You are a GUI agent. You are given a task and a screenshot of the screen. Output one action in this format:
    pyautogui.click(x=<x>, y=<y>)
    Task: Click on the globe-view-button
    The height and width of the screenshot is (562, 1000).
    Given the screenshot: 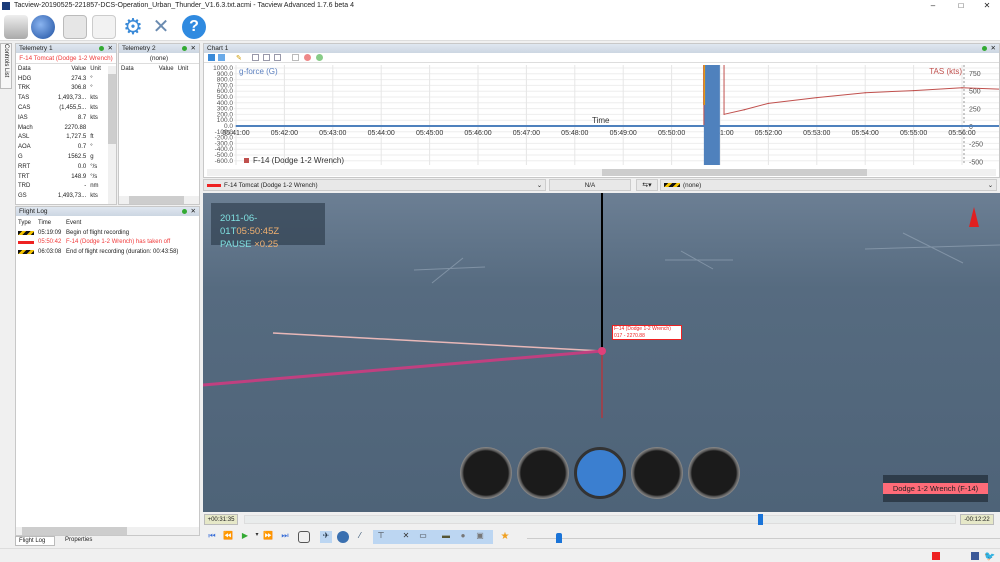 What is the action you would take?
    pyautogui.click(x=343, y=537)
    